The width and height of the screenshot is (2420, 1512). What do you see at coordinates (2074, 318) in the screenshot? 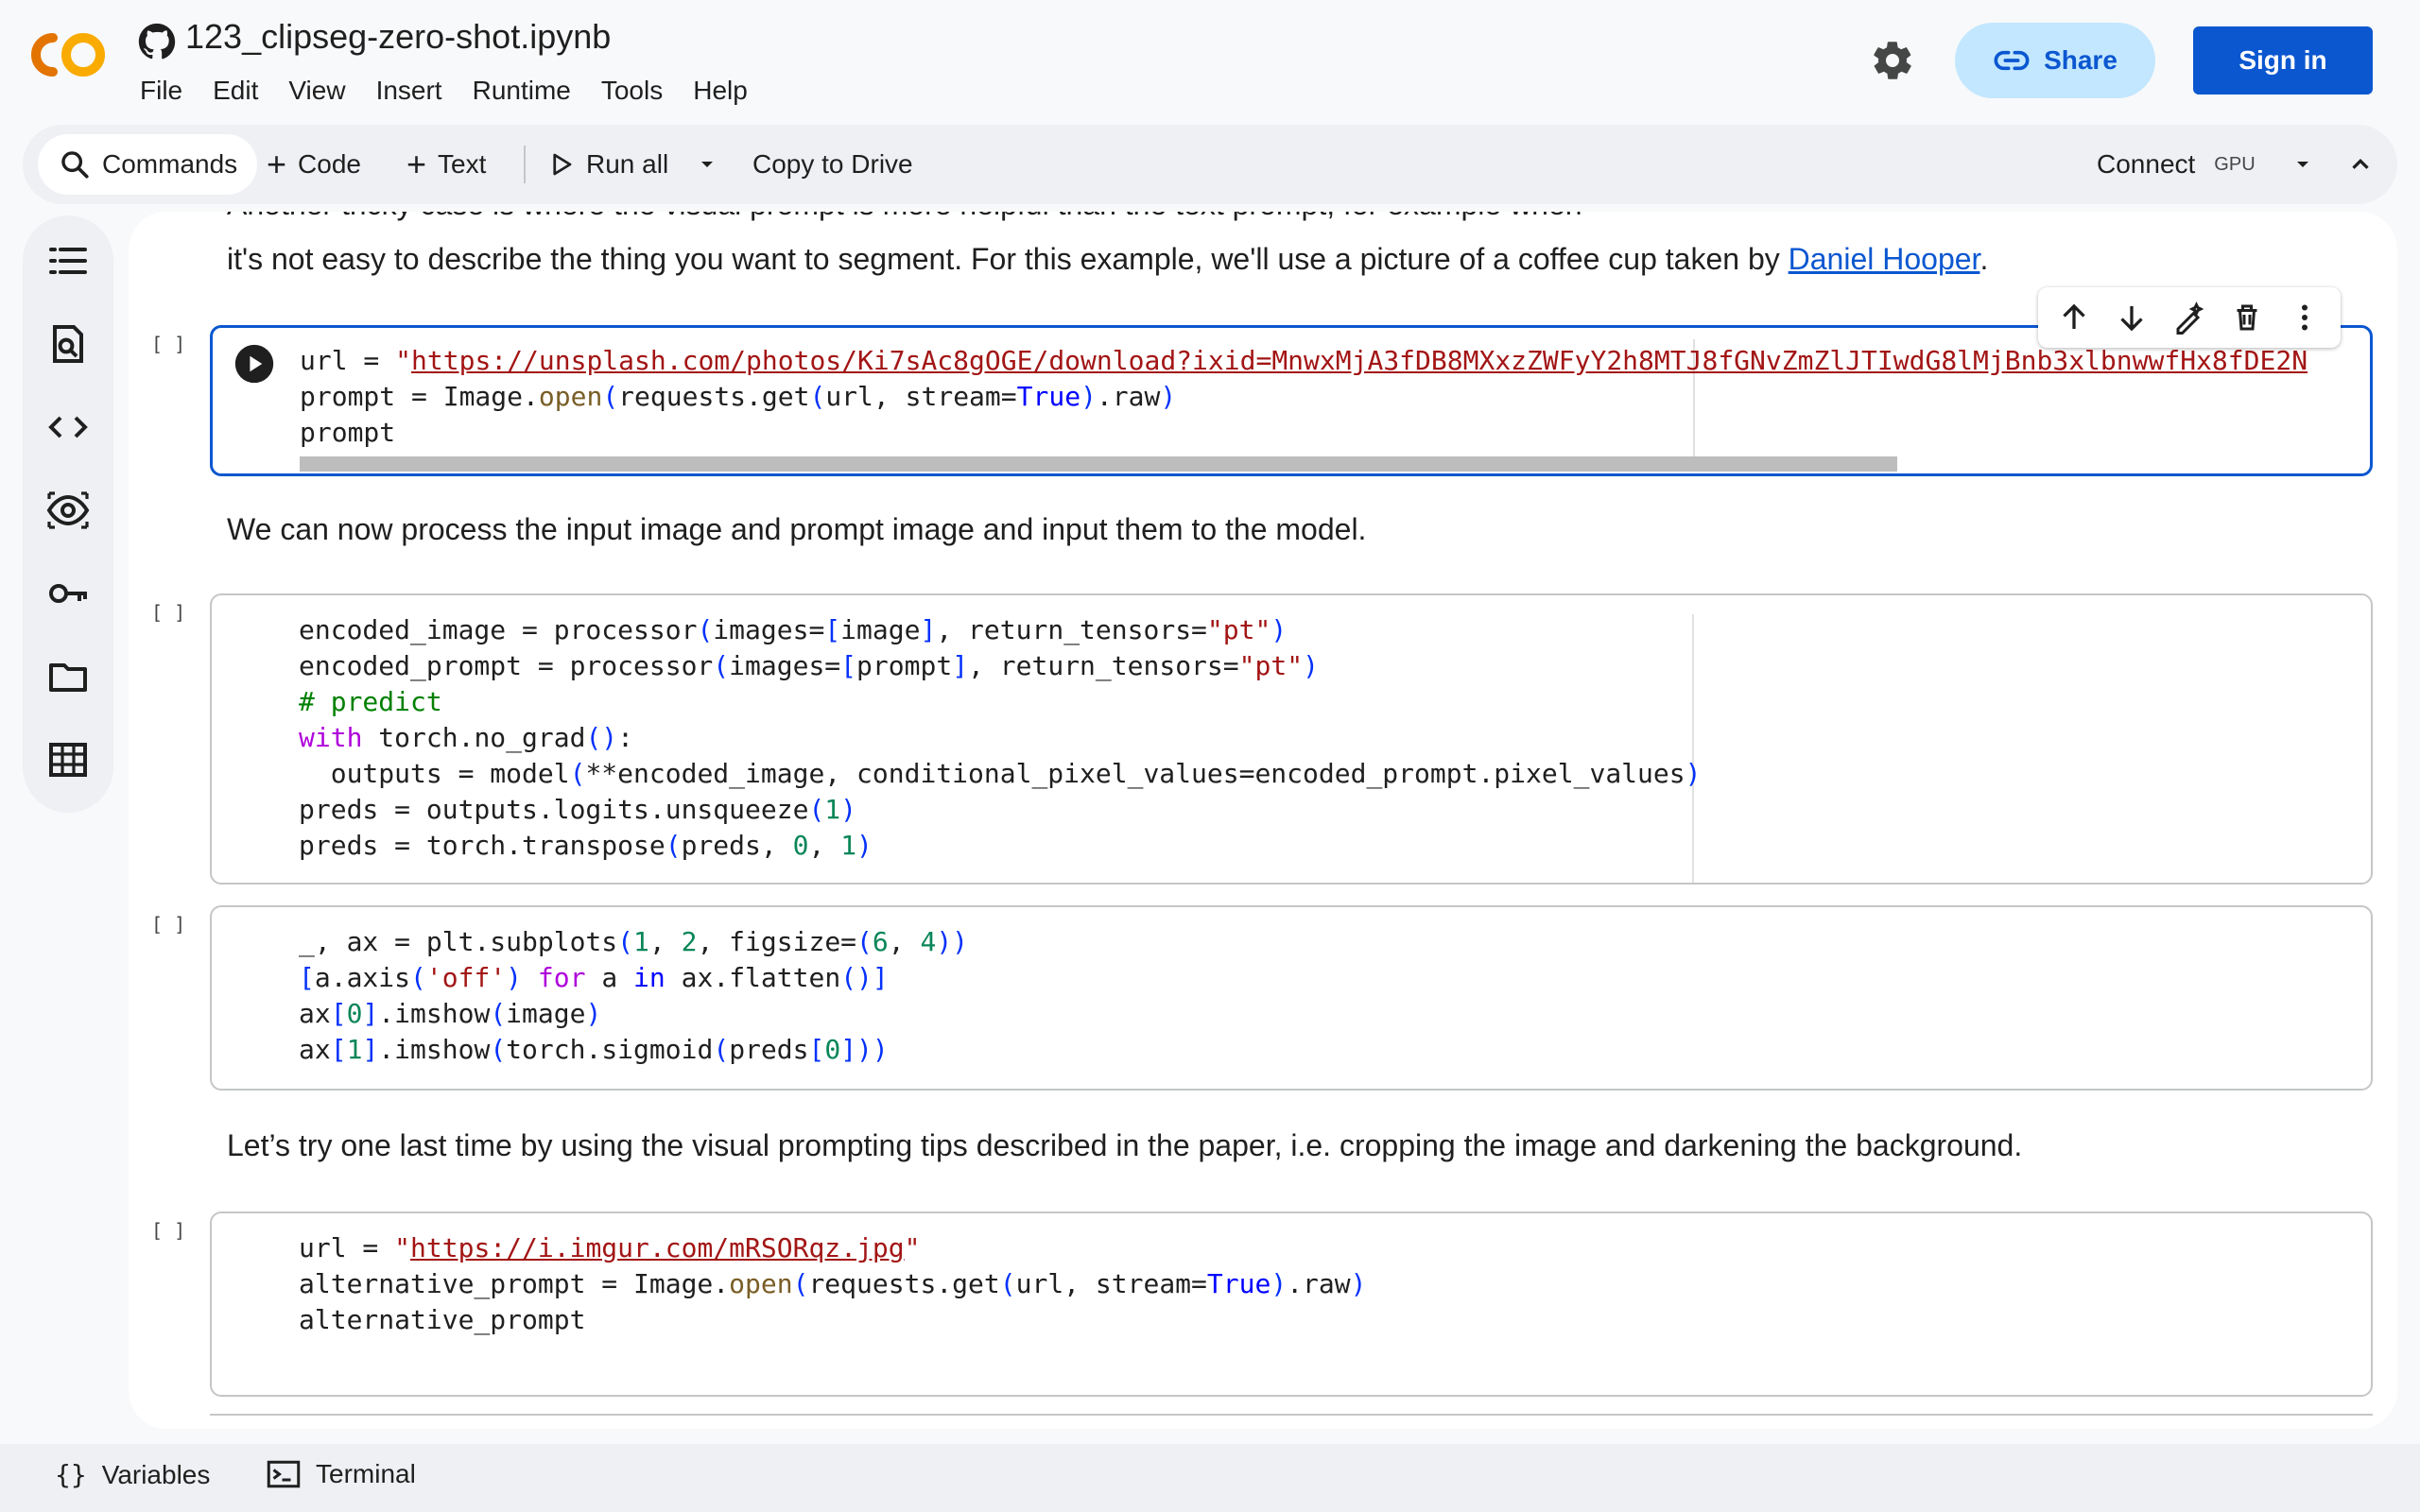
I see `move-up-icon` at bounding box center [2074, 318].